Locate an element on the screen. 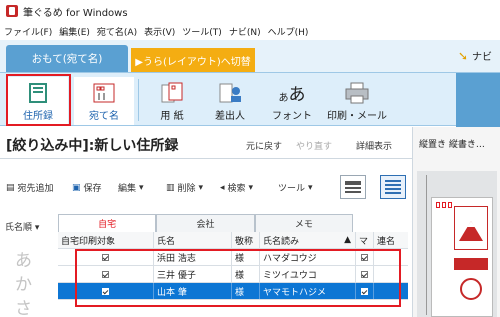 The image size is (500, 317). highlight-frame-rows is located at coordinates (238, 278).